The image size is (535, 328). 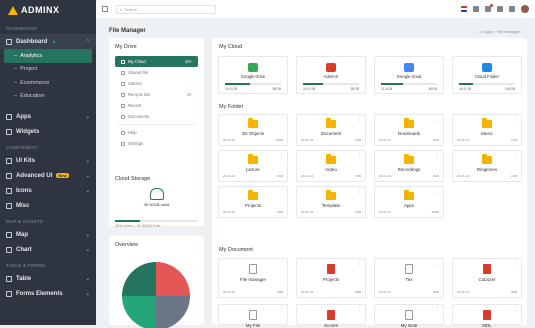 What do you see at coordinates (276, 89) in the screenshot?
I see `cloud-card-total: 50GB` at bounding box center [276, 89].